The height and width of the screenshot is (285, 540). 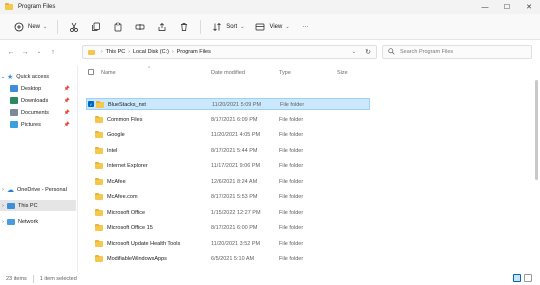 What do you see at coordinates (536, 130) in the screenshot?
I see `scrollbar-thumb` at bounding box center [536, 130].